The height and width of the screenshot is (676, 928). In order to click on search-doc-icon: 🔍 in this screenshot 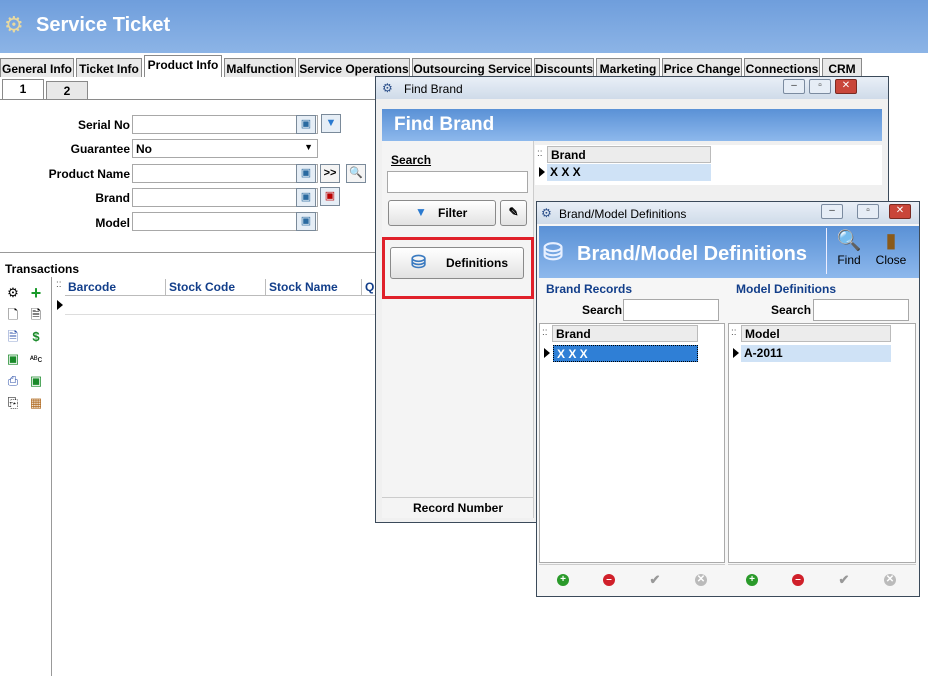, I will do `click(356, 173)`.